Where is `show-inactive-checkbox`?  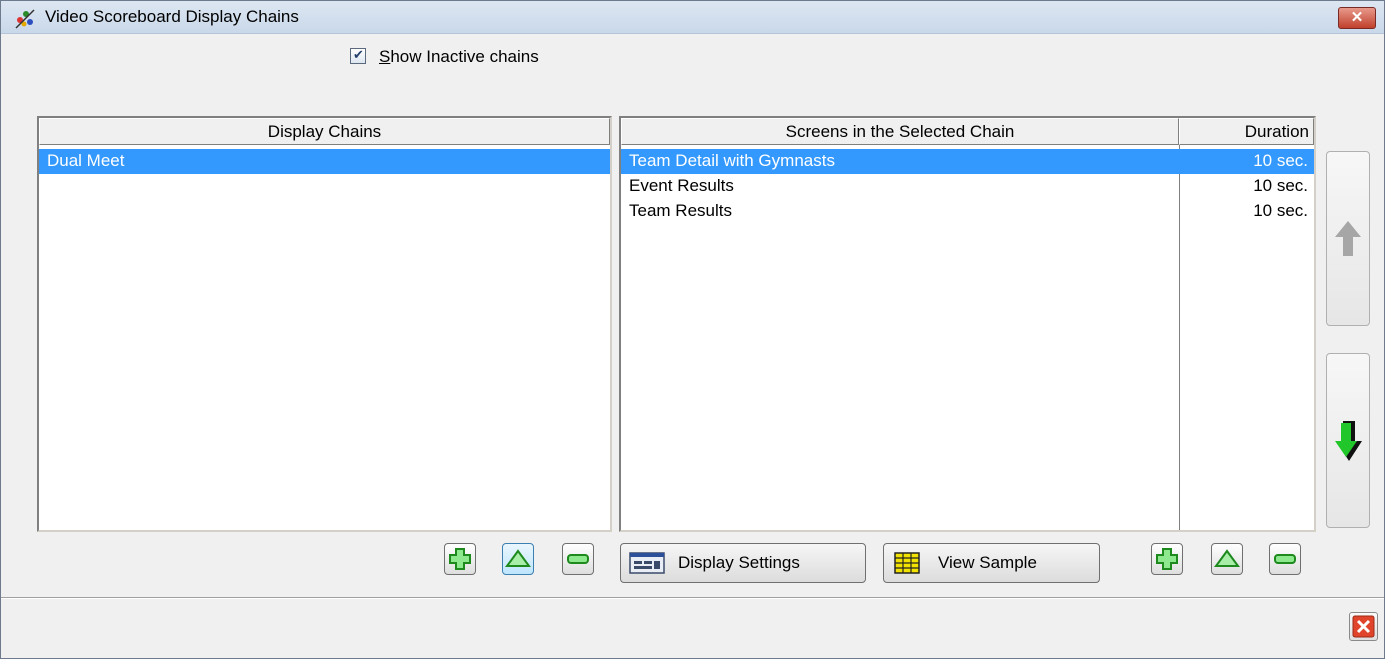 show-inactive-checkbox is located at coordinates (358, 55).